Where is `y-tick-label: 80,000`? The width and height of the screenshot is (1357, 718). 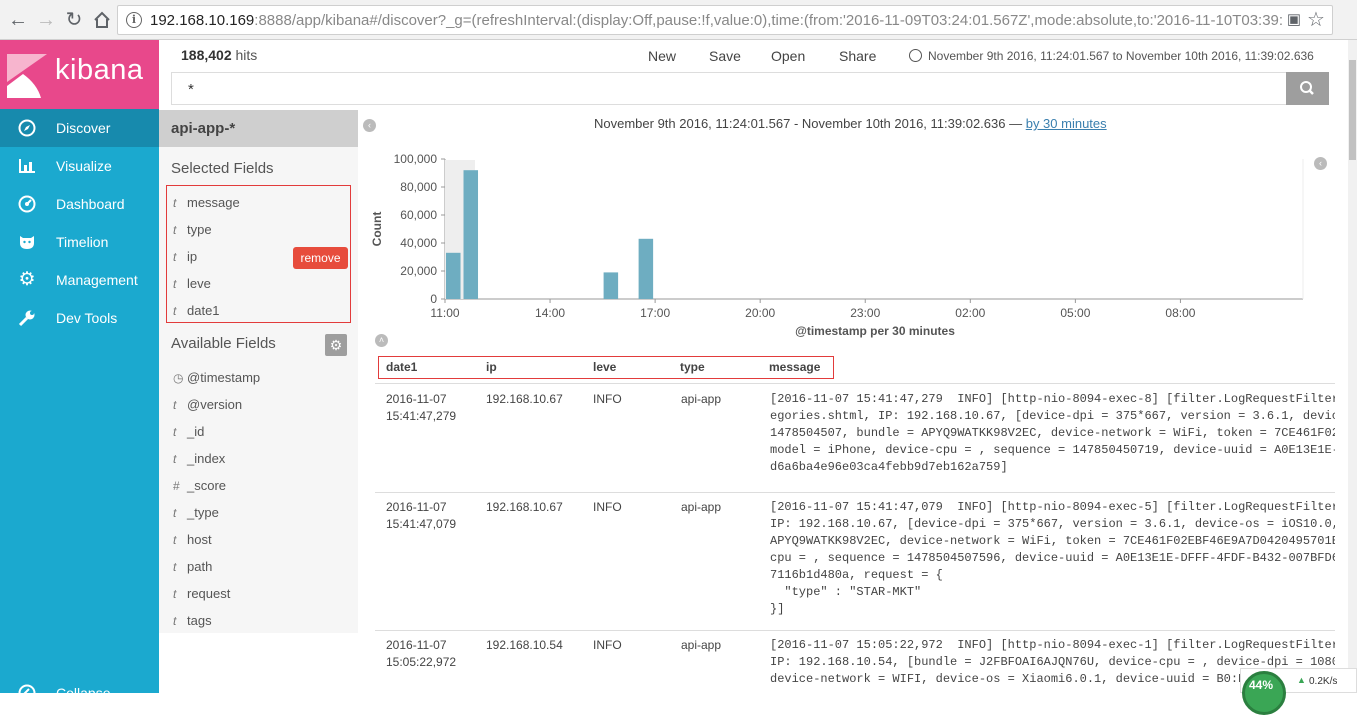 y-tick-label: 80,000 is located at coordinates (418, 187).